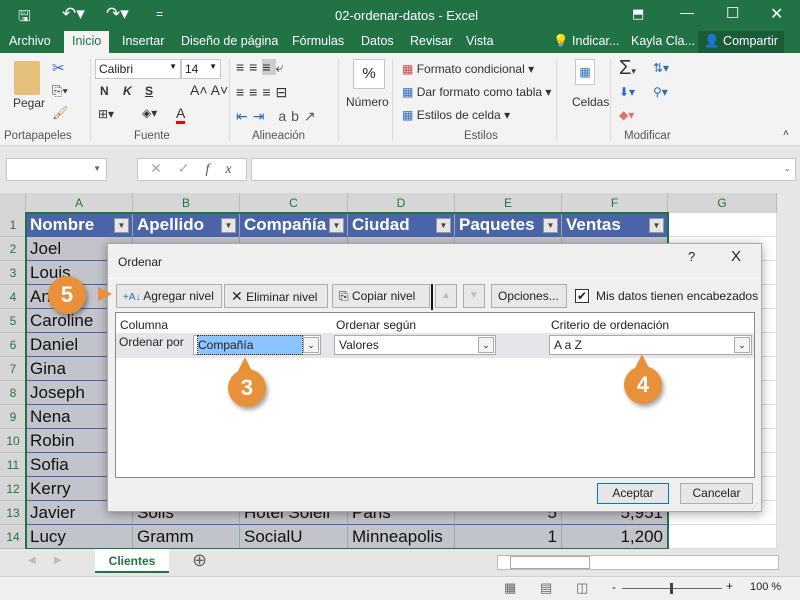  What do you see at coordinates (294, 225) in the screenshot?
I see `table-header-cell: Compañía ▼` at bounding box center [294, 225].